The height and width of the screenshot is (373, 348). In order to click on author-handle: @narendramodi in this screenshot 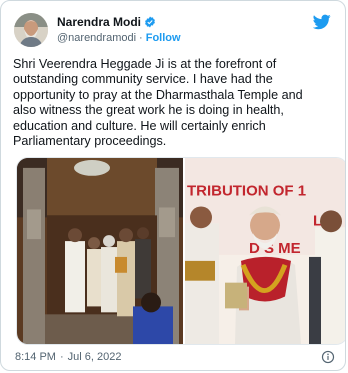, I will do `click(96, 38)`.